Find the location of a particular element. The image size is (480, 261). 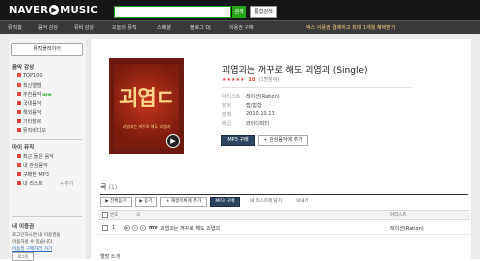

sidebar-item-label: 뮤직비디오 is located at coordinates (35, 131).